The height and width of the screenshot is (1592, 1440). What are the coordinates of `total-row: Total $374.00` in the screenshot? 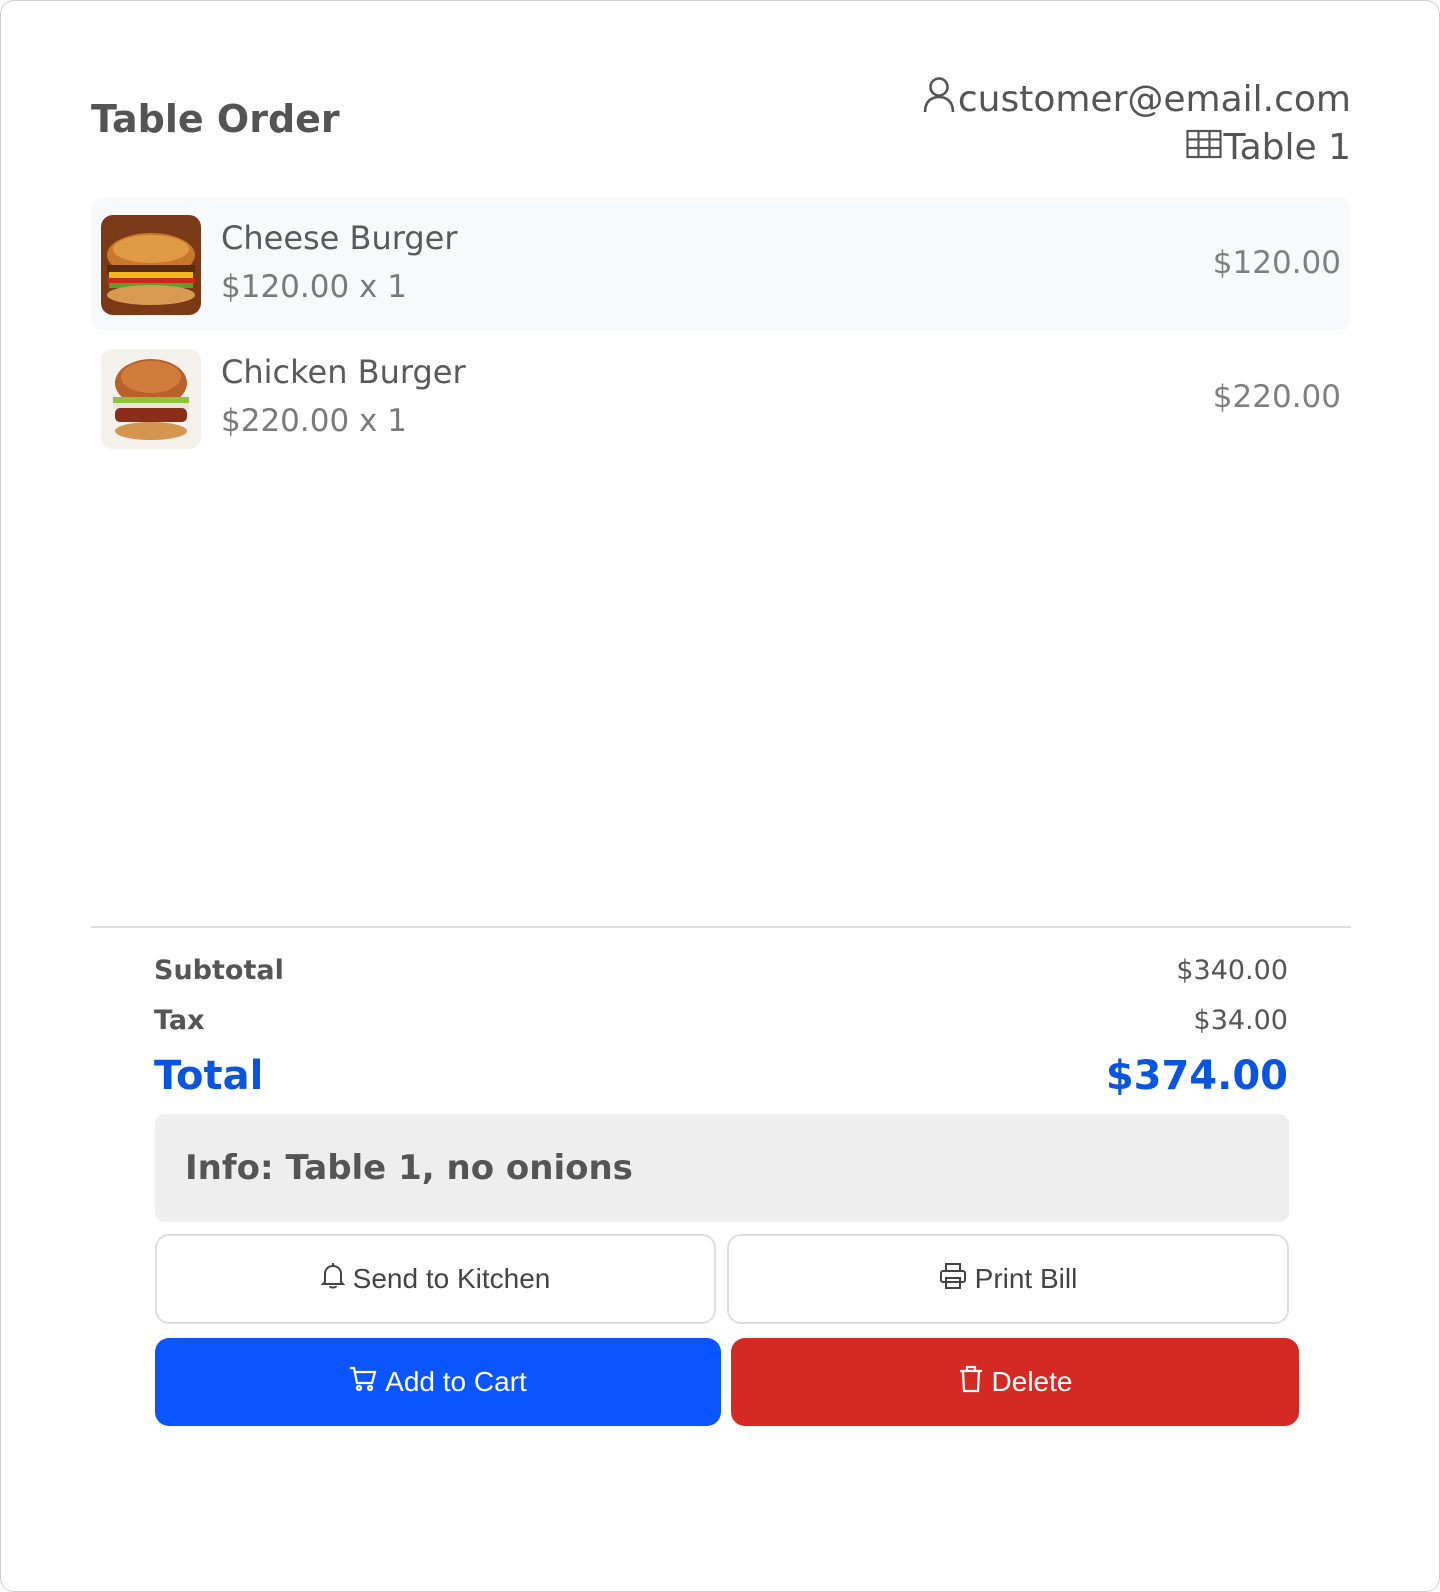 It's located at (721, 1082).